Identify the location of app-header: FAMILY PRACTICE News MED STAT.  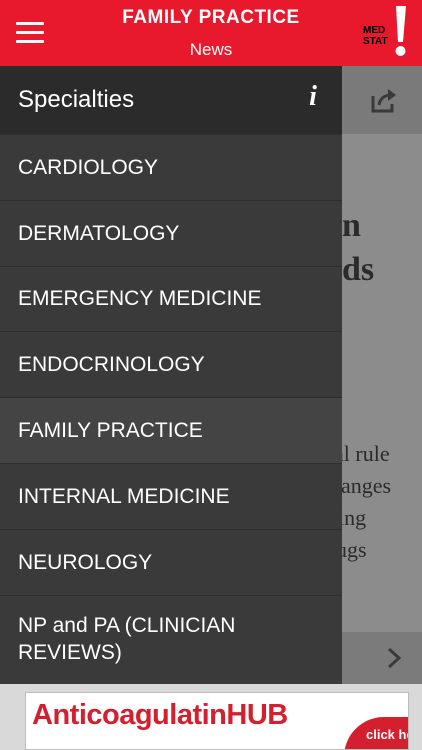
(211, 33).